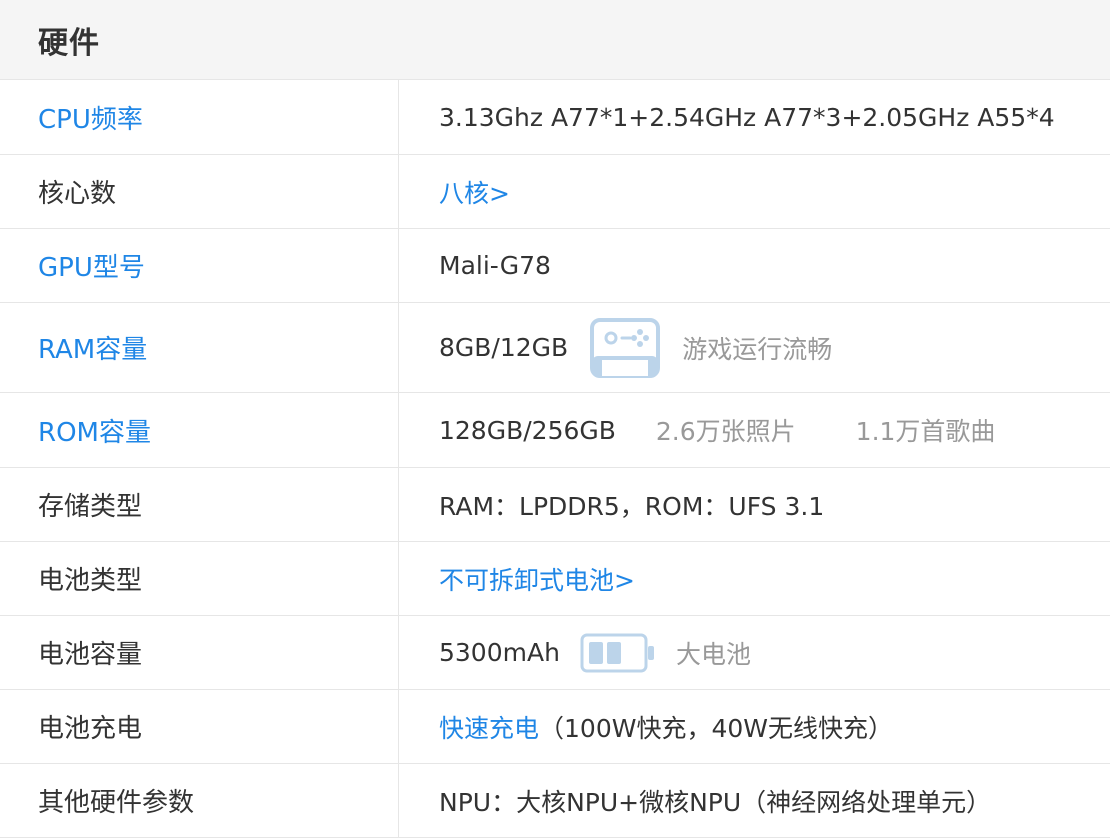  What do you see at coordinates (199, 117) in the screenshot?
I see `spec-label-cpu: CPU频率` at bounding box center [199, 117].